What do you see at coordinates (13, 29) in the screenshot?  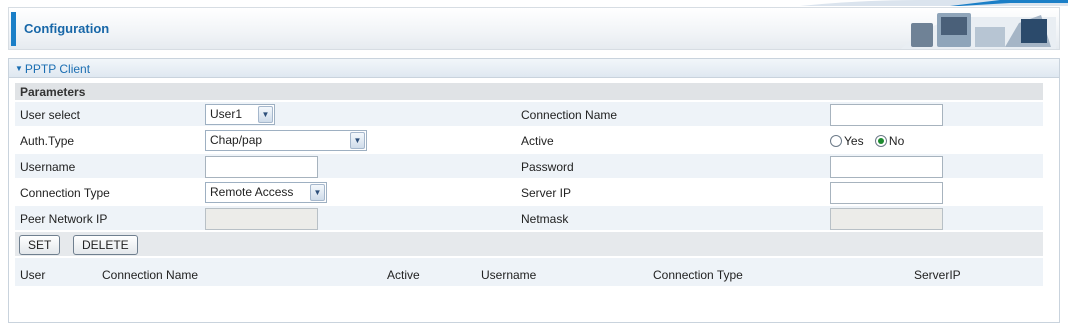 I see `header-accent-bar` at bounding box center [13, 29].